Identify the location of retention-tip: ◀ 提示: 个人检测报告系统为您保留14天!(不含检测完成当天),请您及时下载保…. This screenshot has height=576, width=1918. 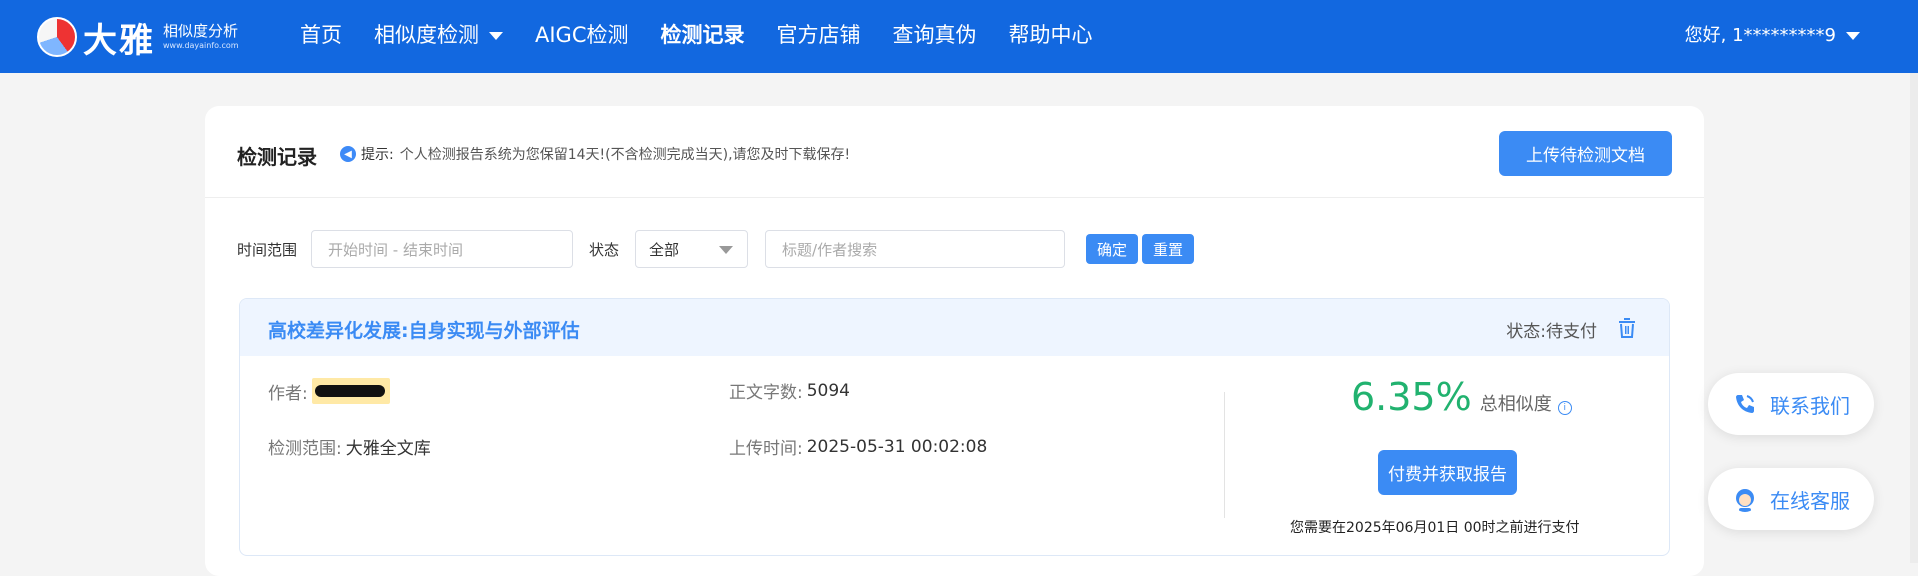
(595, 154).